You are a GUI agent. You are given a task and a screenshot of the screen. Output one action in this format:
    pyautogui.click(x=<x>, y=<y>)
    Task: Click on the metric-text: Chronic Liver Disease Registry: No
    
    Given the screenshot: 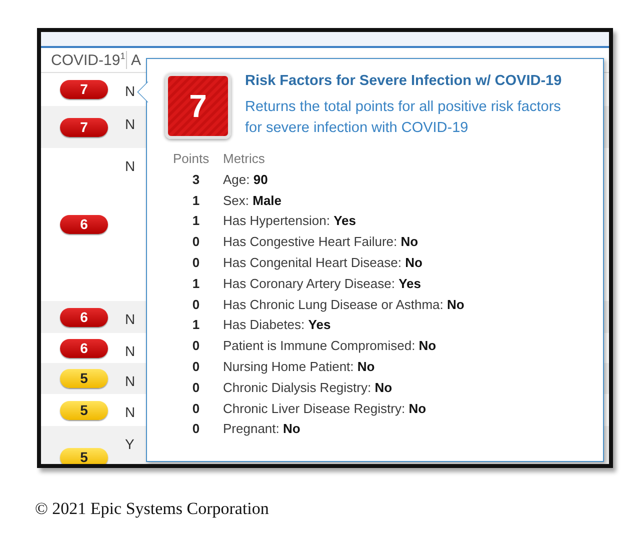 What is the action you would take?
    pyautogui.click(x=325, y=409)
    